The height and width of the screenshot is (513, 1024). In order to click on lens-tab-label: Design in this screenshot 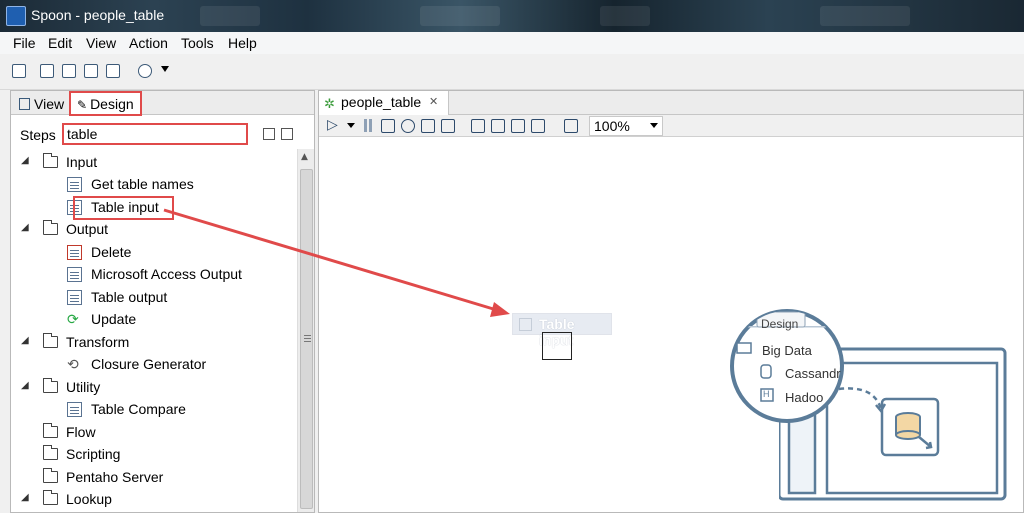, I will do `click(780, 324)`.